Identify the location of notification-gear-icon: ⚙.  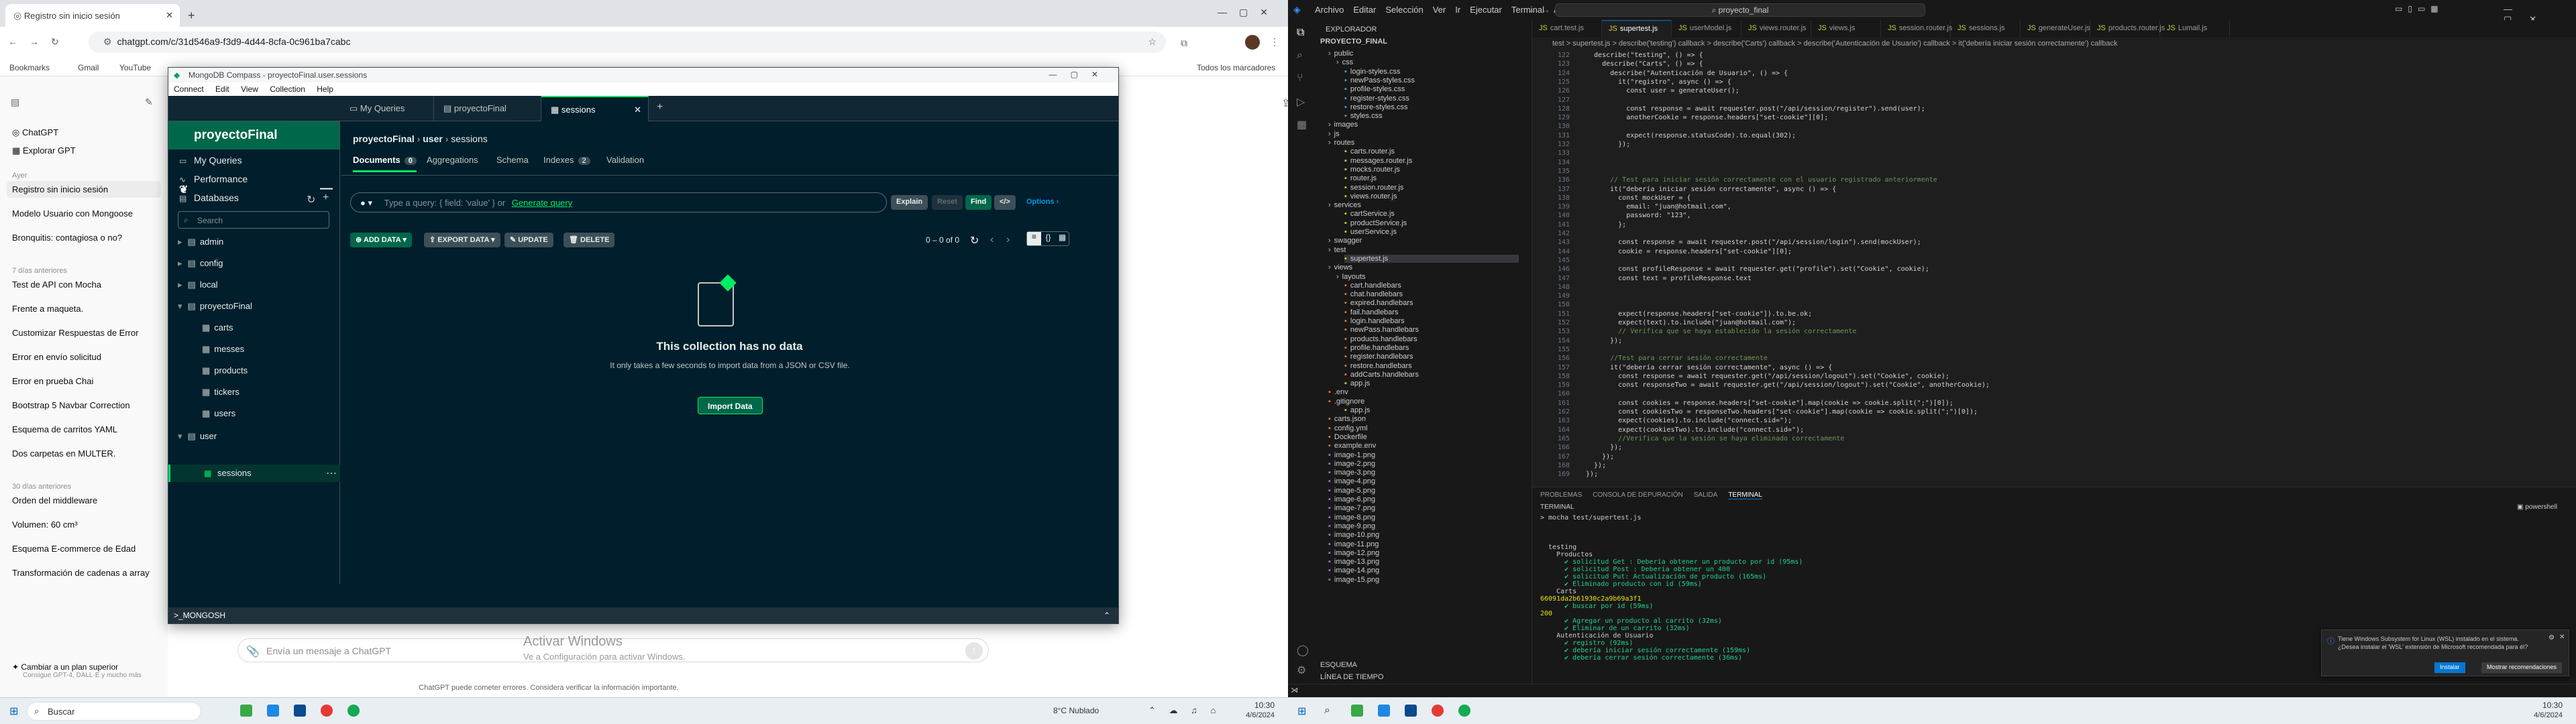
(2551, 638).